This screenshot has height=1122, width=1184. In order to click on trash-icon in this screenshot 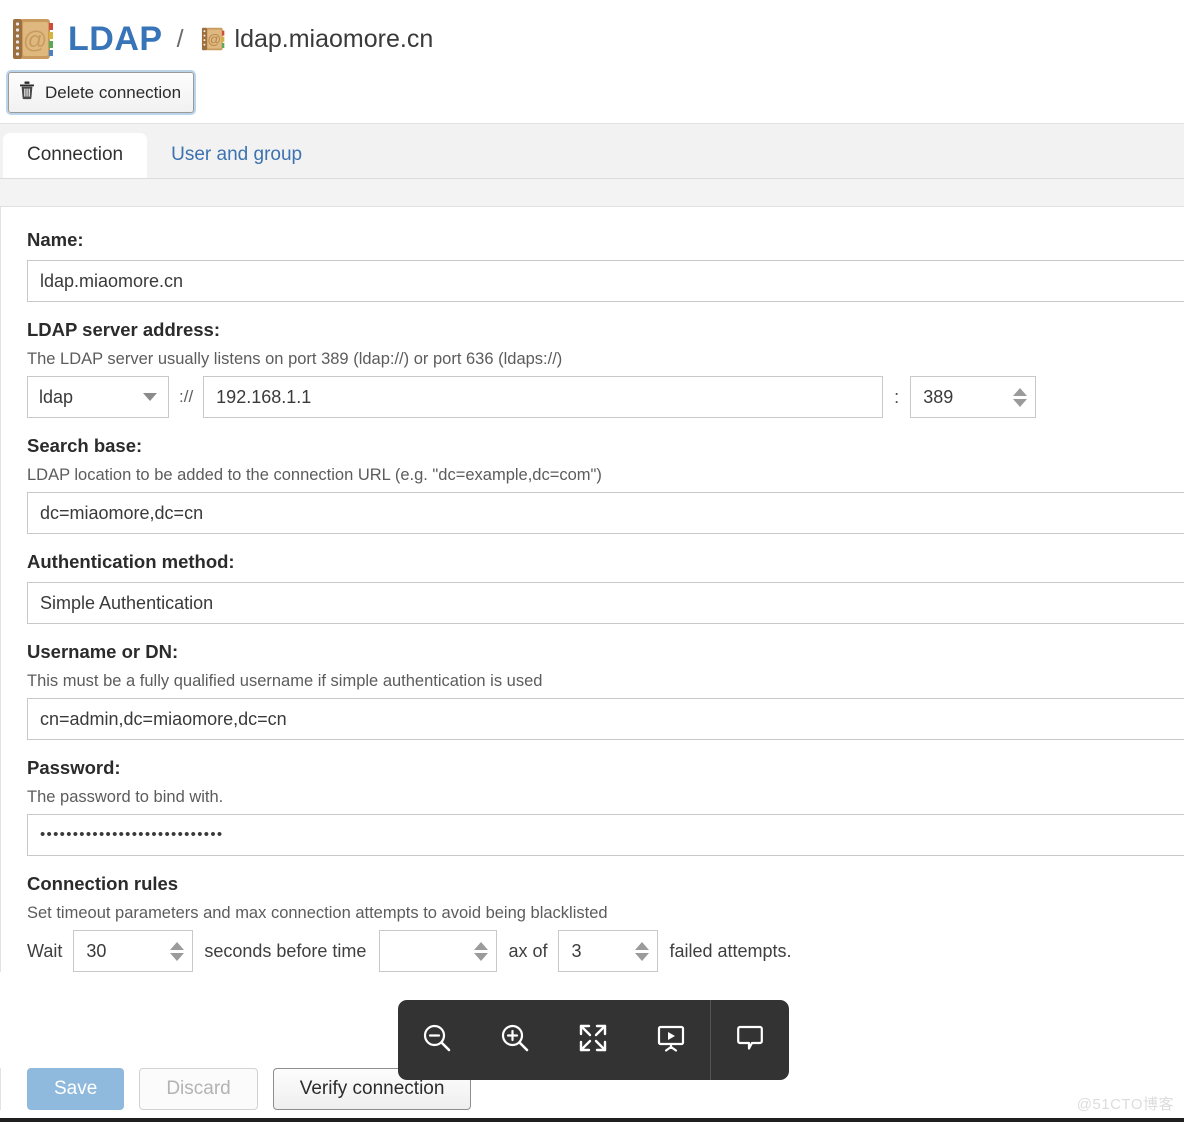, I will do `click(27, 92)`.